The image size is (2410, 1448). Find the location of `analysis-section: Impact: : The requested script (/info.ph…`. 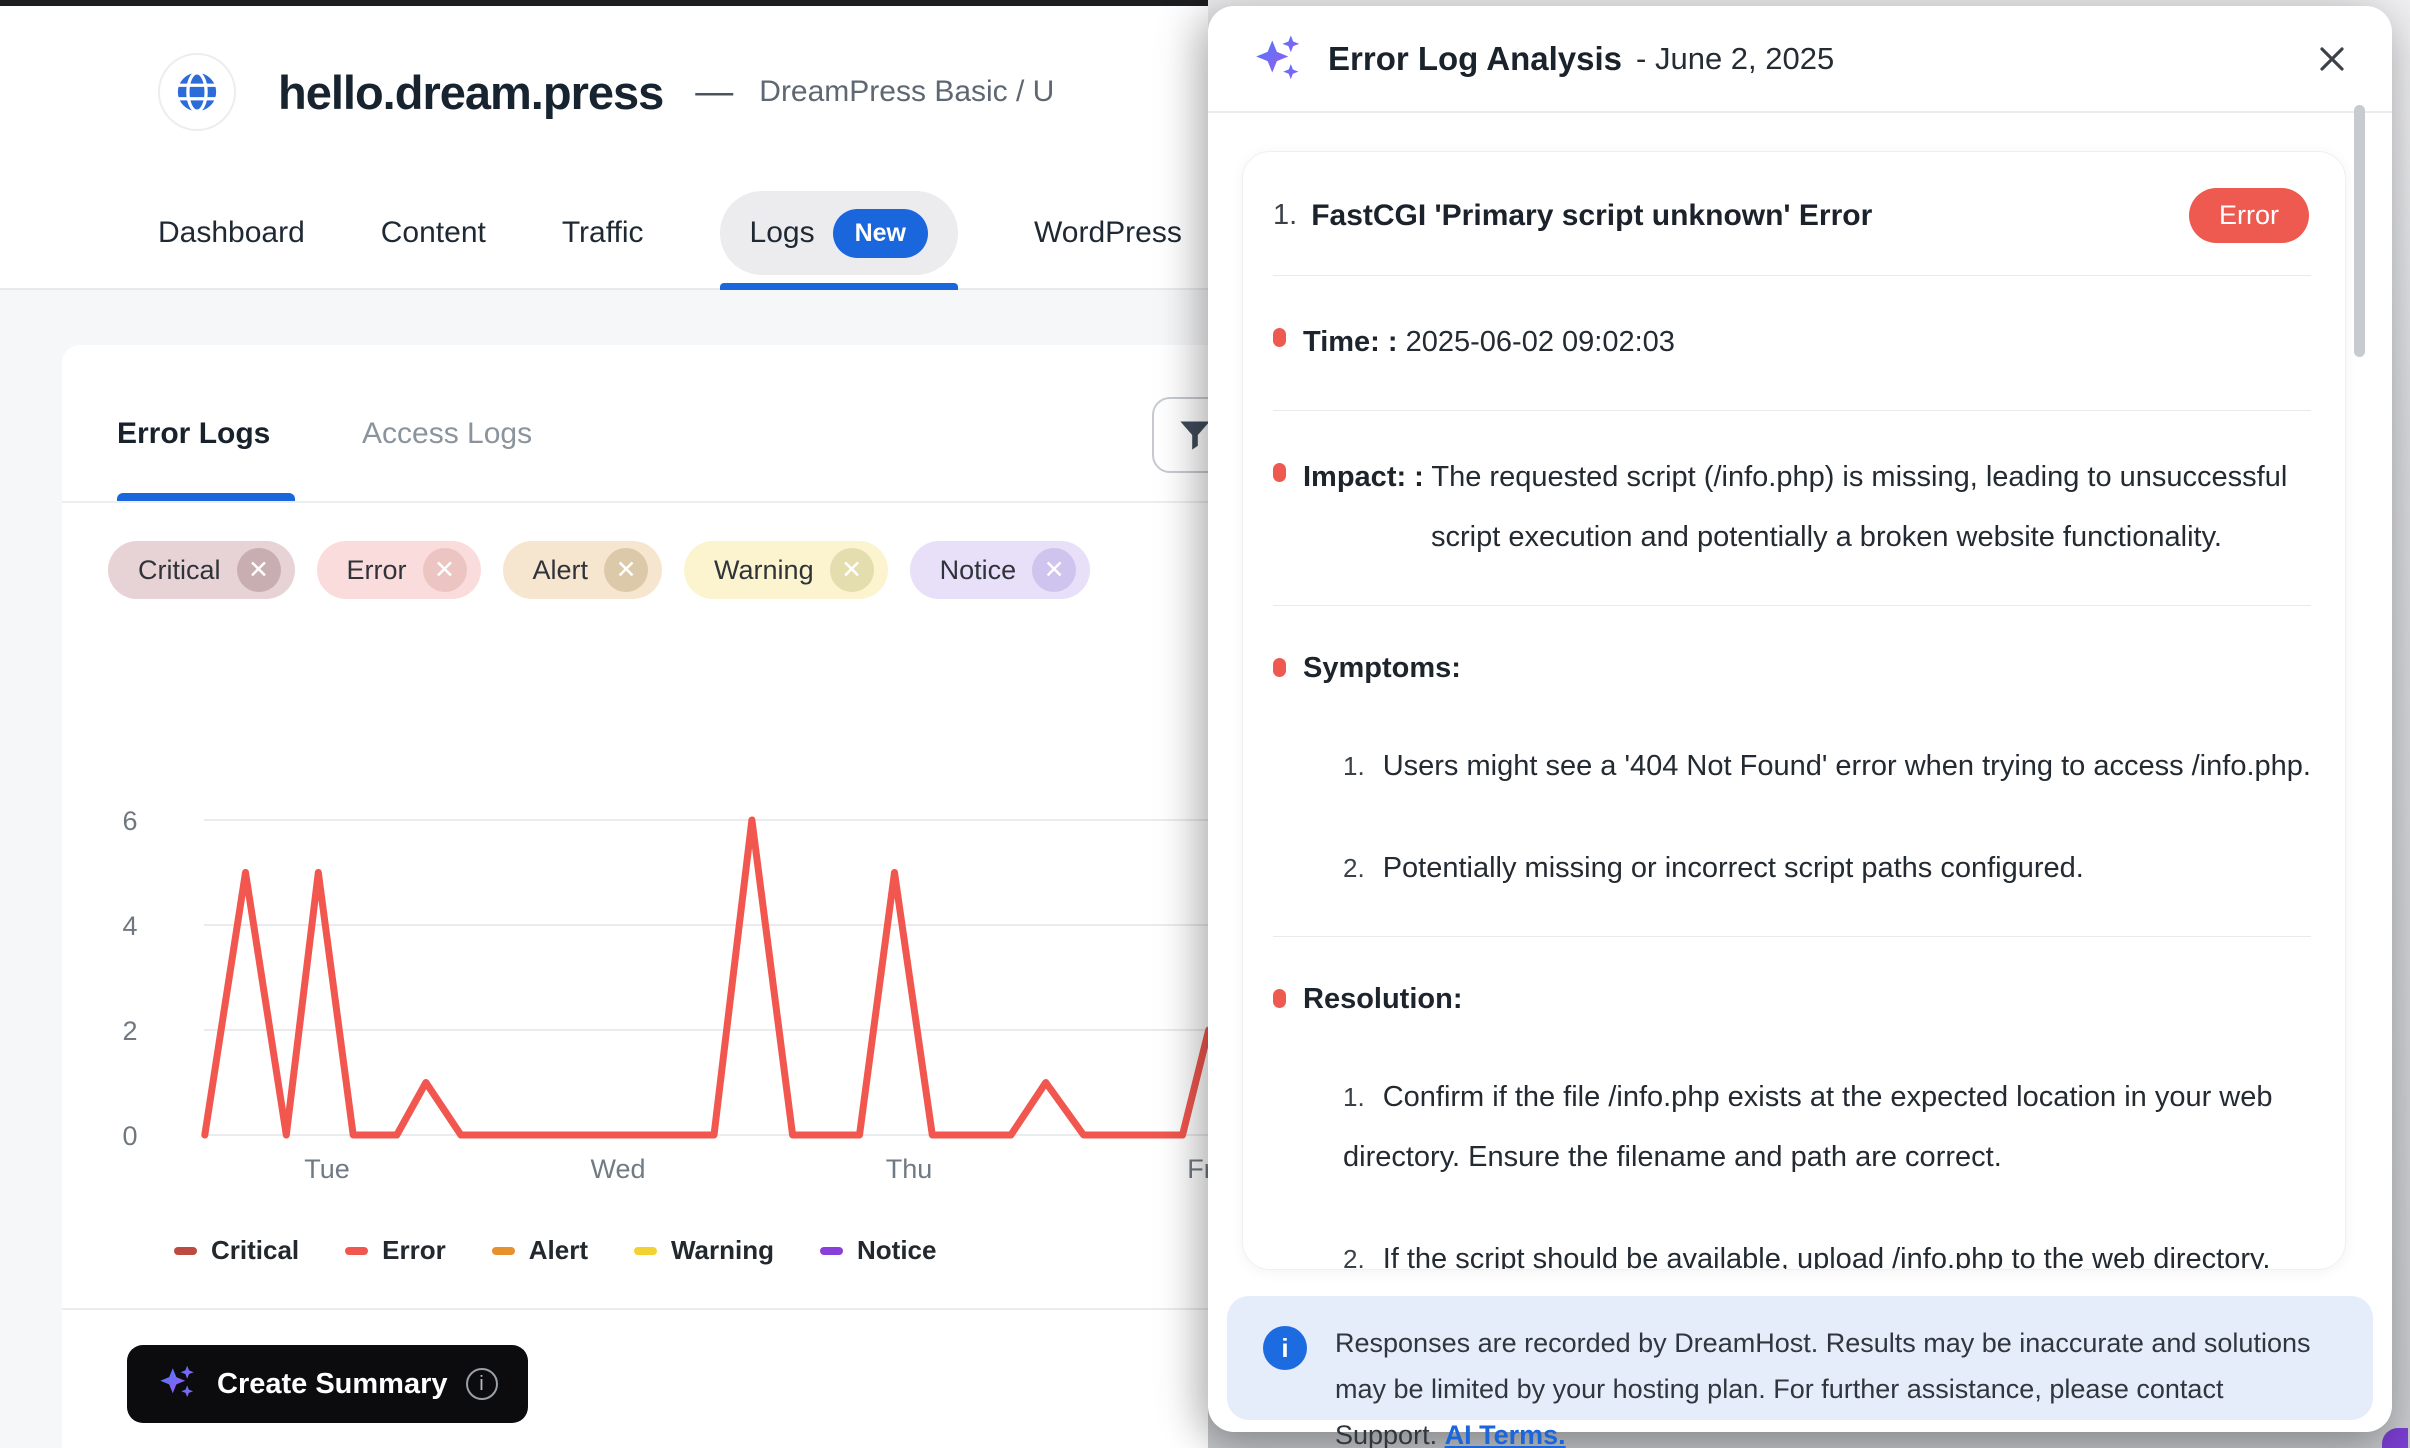

analysis-section: Impact: : The requested script (/info.ph… is located at coordinates (1797, 507).